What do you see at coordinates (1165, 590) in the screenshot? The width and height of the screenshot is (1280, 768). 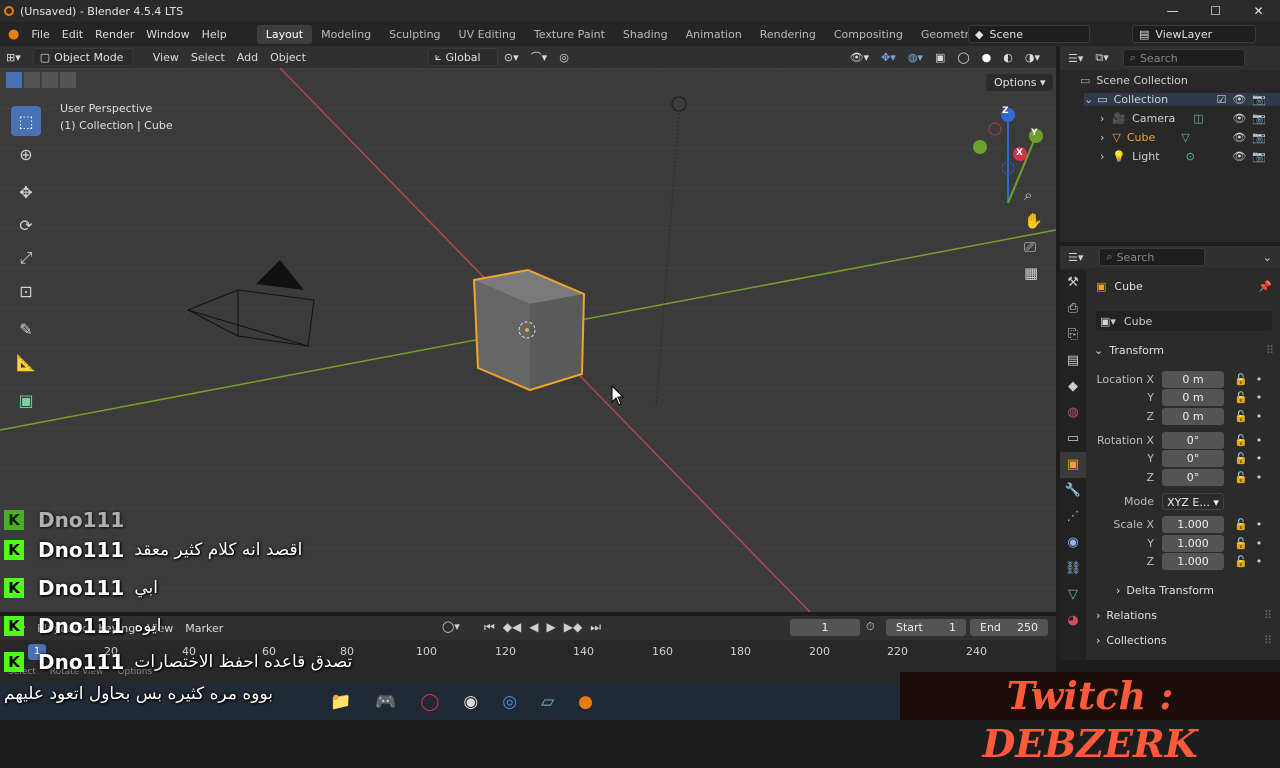 I see `delta-transform-subpanel: › Delta Transform` at bounding box center [1165, 590].